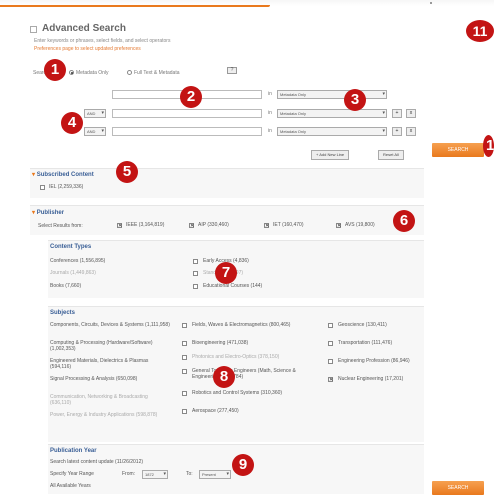 This screenshot has width=494, height=498. What do you see at coordinates (411, 131) in the screenshot?
I see `remove-row-button-3: x` at bounding box center [411, 131].